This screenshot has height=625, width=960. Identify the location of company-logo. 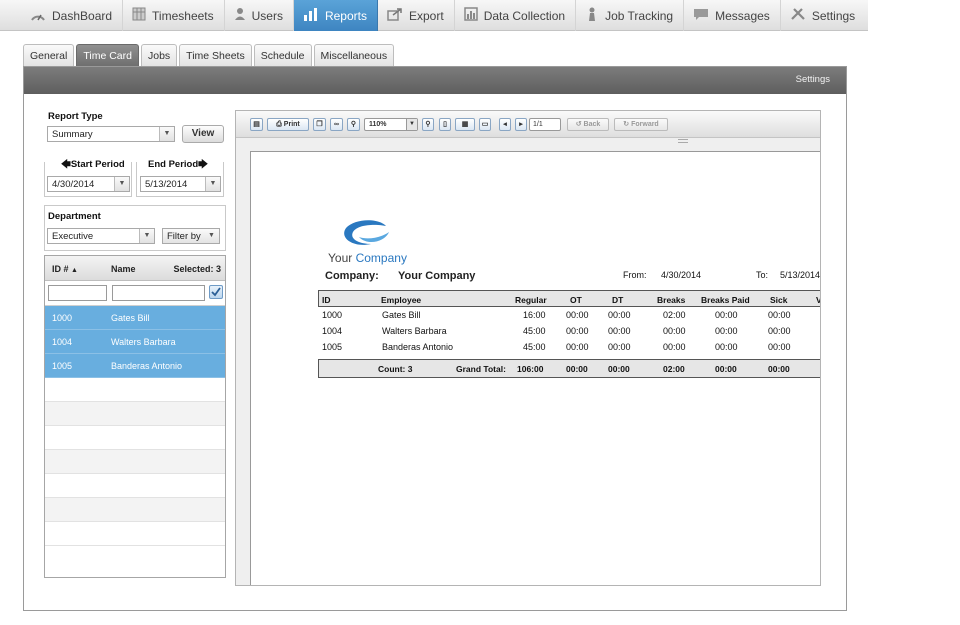
(366, 232).